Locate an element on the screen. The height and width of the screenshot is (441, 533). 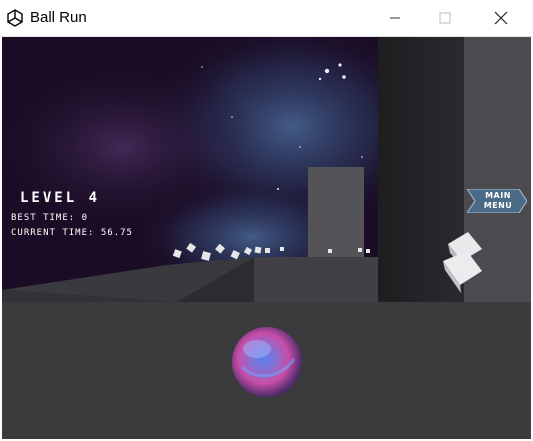
main-menu-button: MAIN MENU is located at coordinates (497, 201).